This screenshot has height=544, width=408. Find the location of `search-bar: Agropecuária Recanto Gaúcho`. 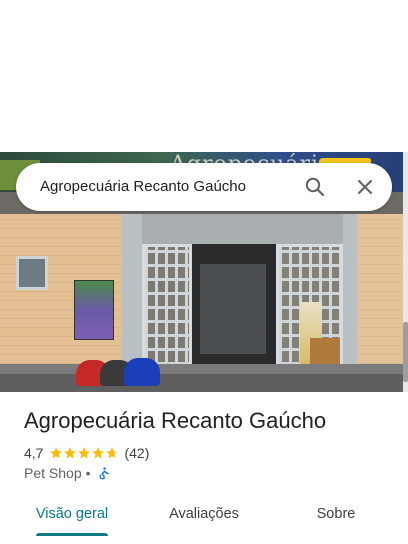

search-bar: Agropecuária Recanto Gaúcho is located at coordinates (204, 187).